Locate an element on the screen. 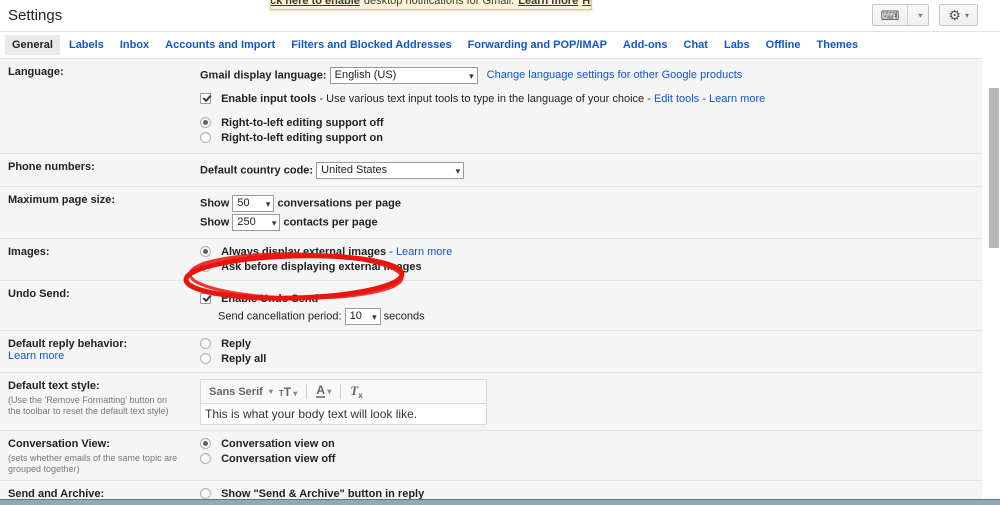  country-code-label: Default country code: is located at coordinates (257, 170).